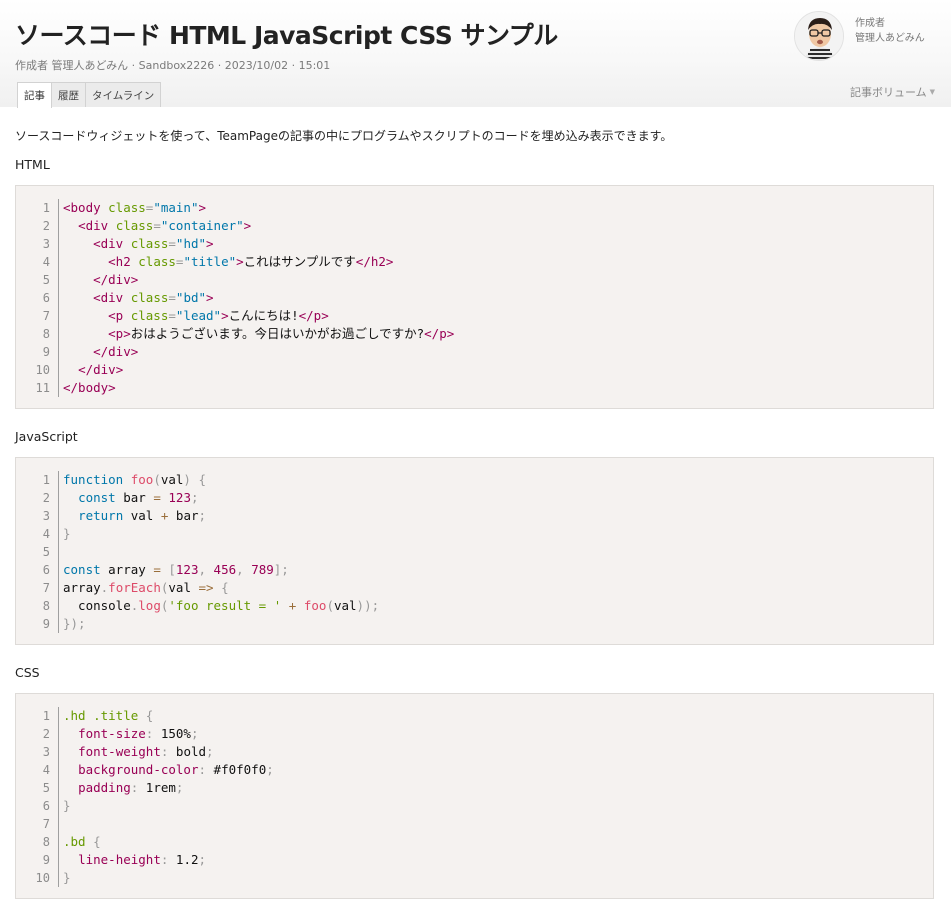  I want to click on code-line: 3 font-weight: bold;, so click(474, 752).